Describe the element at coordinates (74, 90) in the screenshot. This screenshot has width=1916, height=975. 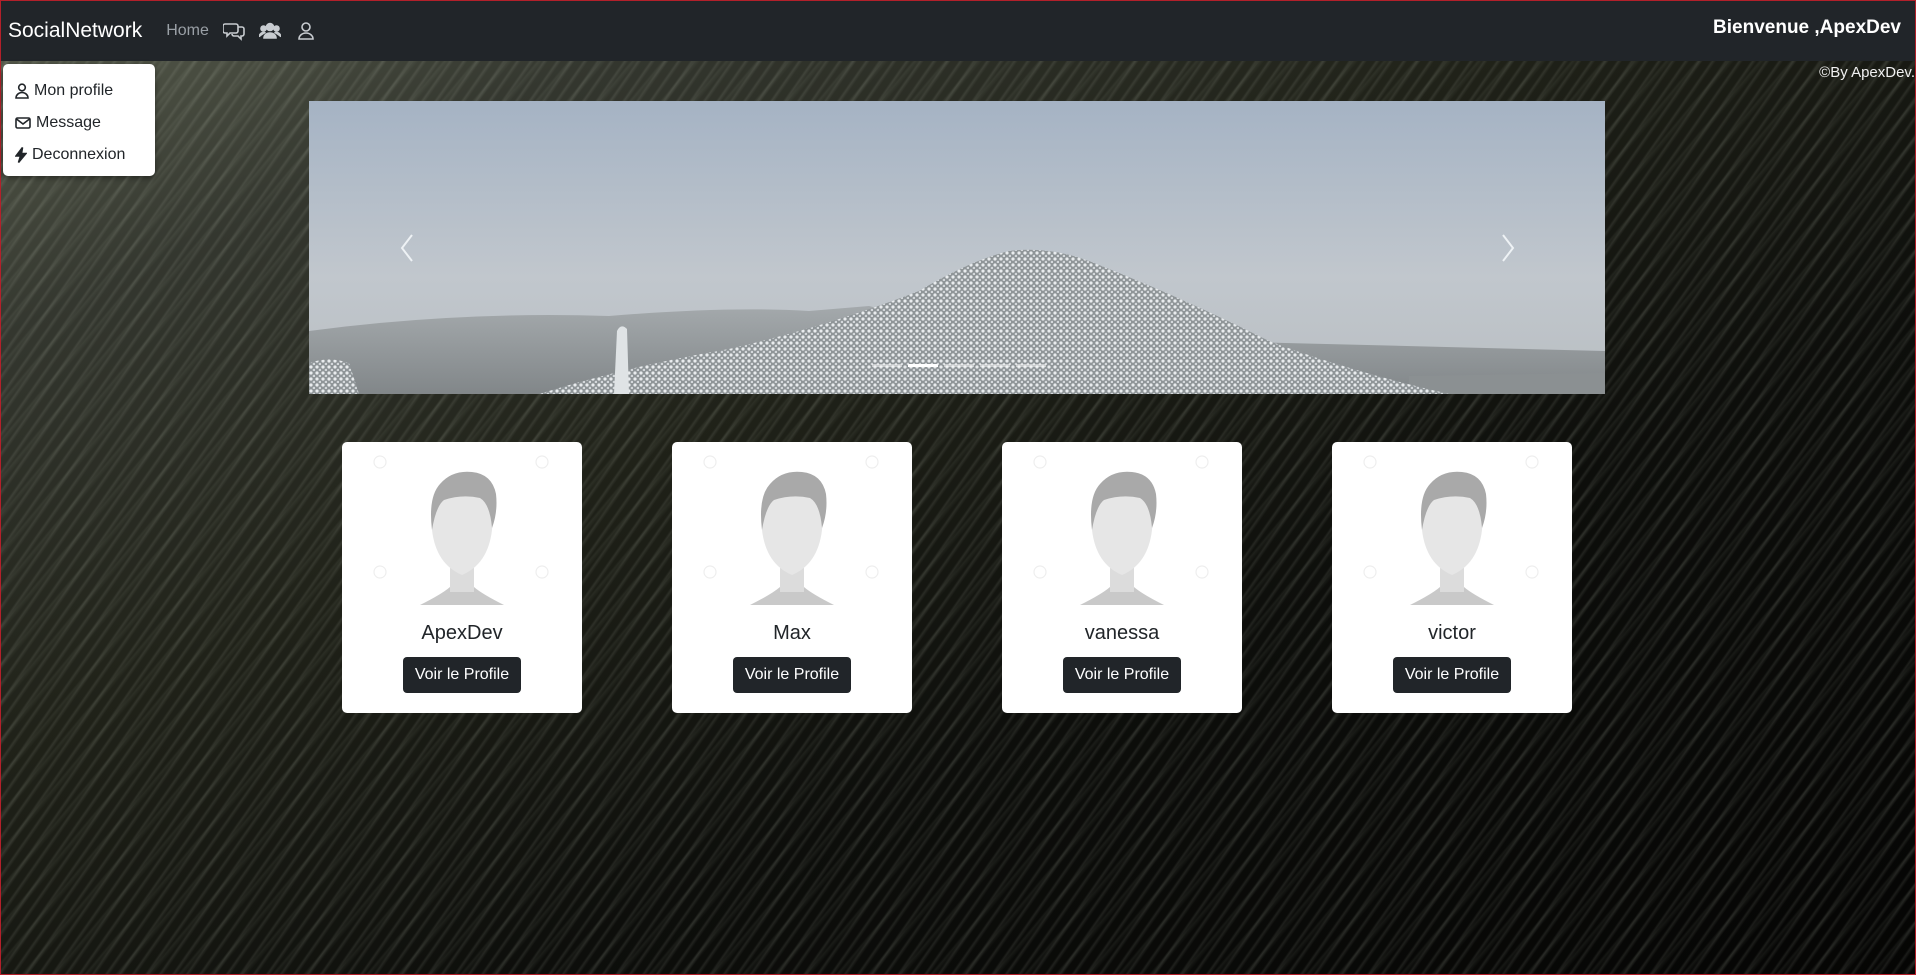
I see `menu-item-label: Mon profile` at that location.